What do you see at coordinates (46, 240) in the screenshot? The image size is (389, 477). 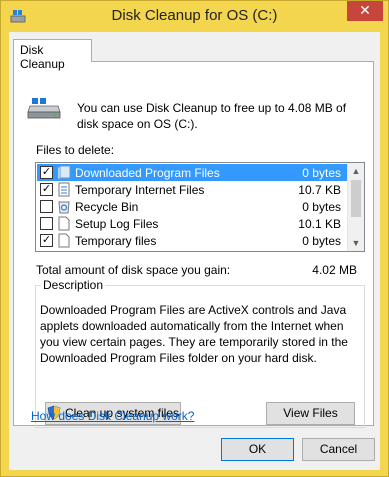 I see `checkbox-temporary-files: ✓` at bounding box center [46, 240].